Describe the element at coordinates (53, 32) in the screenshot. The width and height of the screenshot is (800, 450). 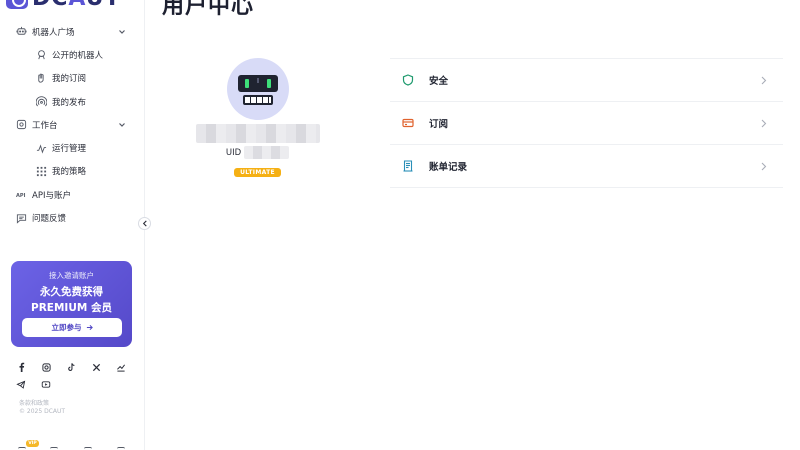
I see `sidebar-item-label: 机器人广场` at that location.